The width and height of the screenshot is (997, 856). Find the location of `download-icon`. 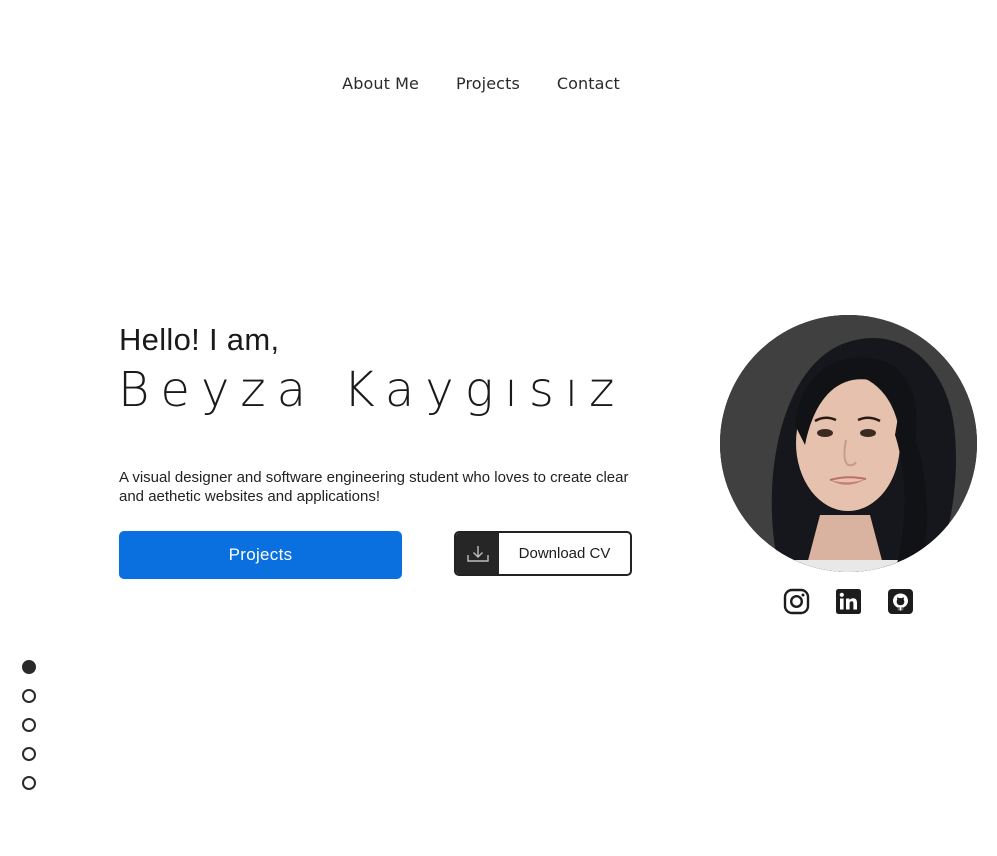

download-icon is located at coordinates (477, 553).